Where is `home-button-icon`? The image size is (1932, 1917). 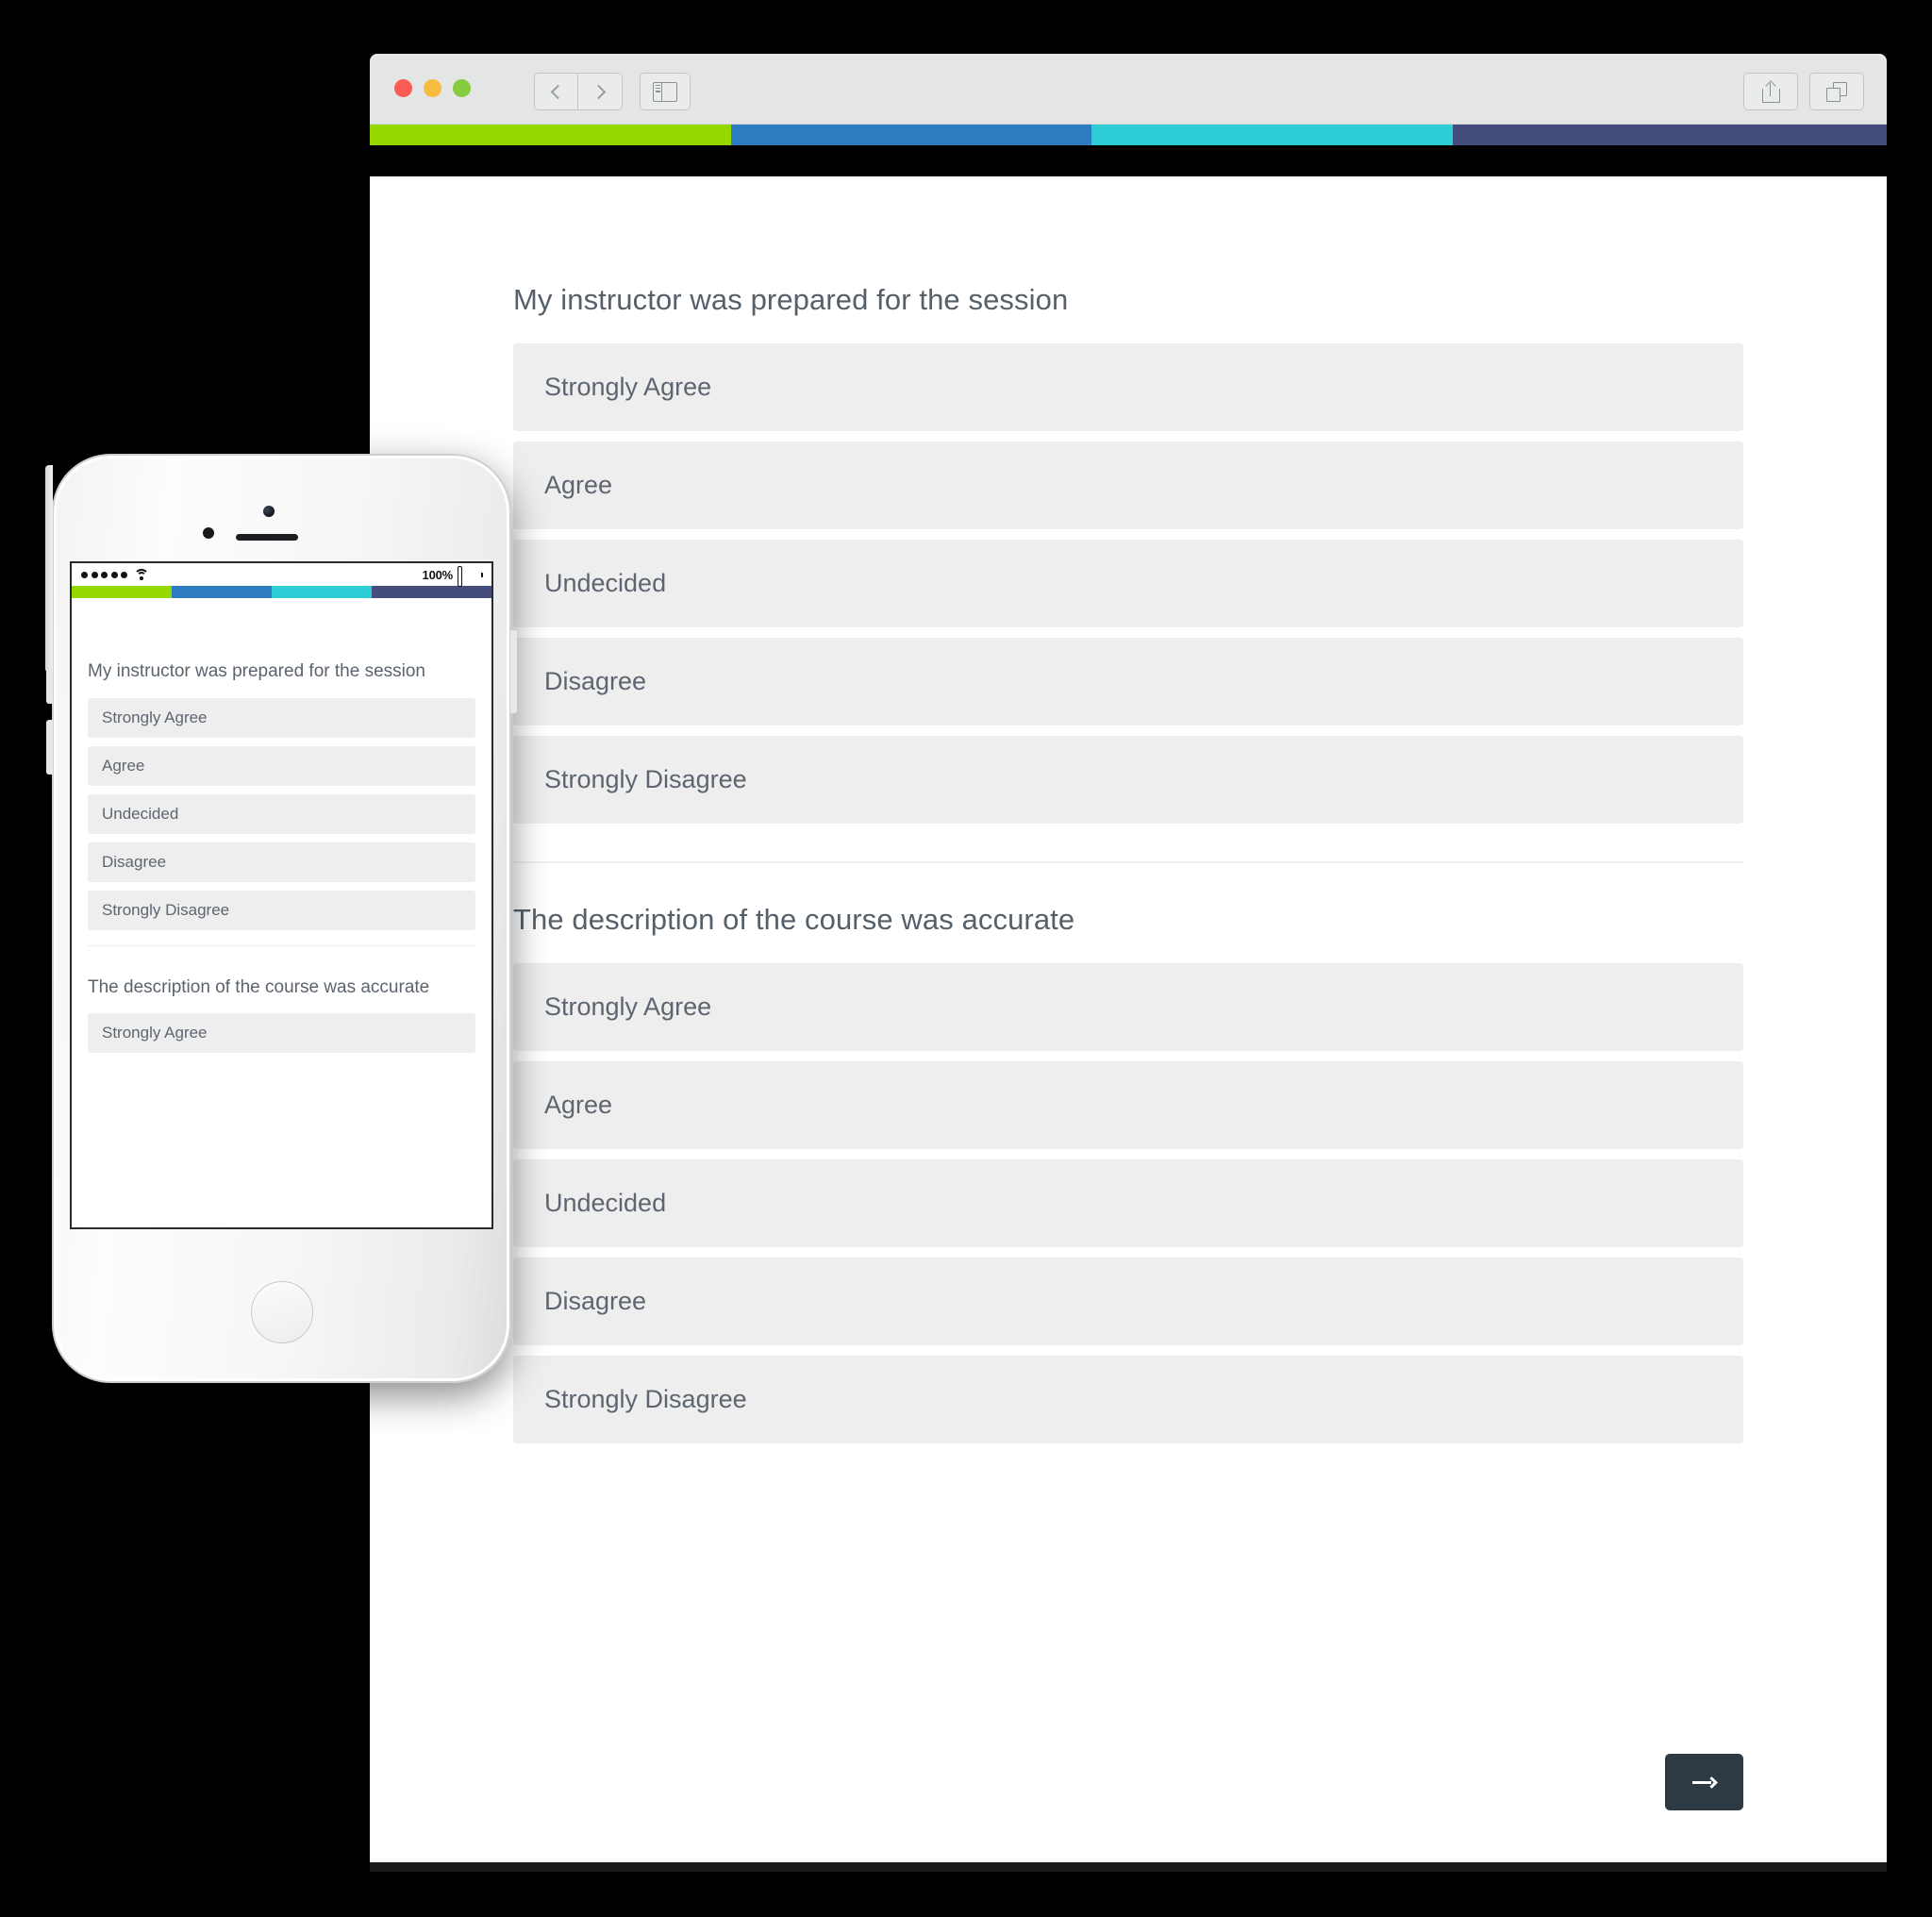
home-button-icon is located at coordinates (282, 1312).